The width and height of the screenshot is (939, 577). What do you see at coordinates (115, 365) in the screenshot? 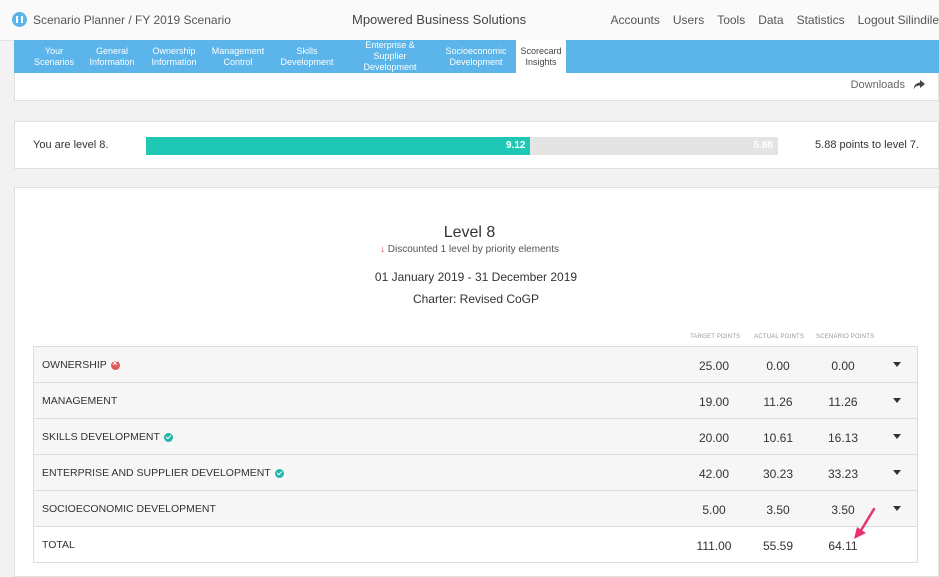
I see `fail-status-icon` at bounding box center [115, 365].